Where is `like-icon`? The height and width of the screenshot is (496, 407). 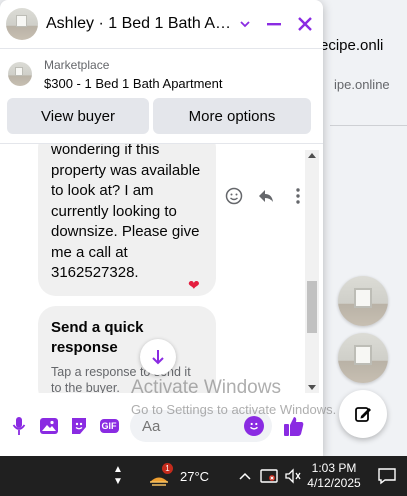 like-icon is located at coordinates (294, 426).